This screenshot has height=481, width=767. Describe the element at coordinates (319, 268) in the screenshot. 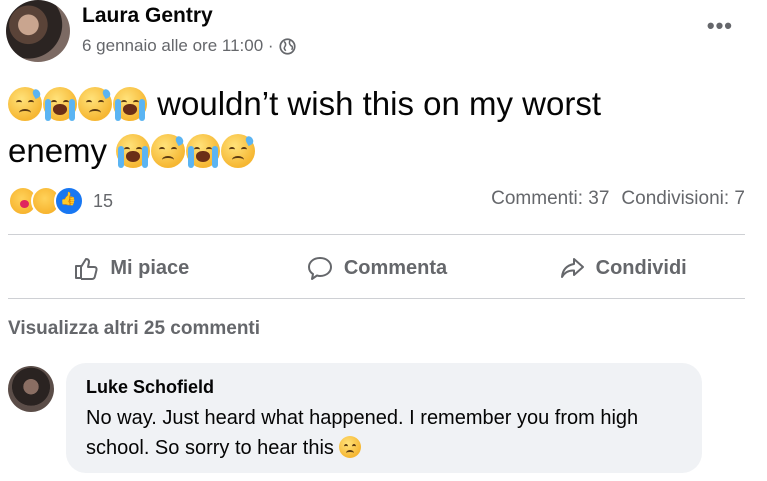

I see `comment-bubble-icon` at that location.